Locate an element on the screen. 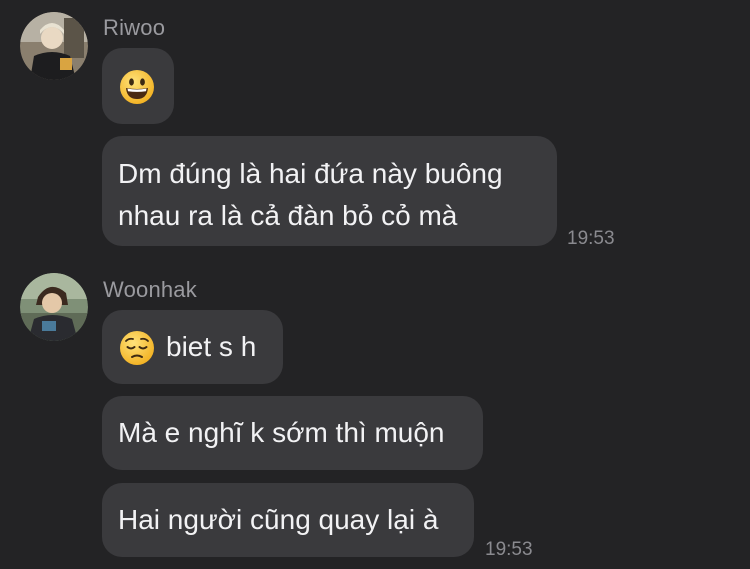 The width and height of the screenshot is (750, 569). message-bubble: Mà e nghĩ k sớm thì muộn is located at coordinates (292, 433).